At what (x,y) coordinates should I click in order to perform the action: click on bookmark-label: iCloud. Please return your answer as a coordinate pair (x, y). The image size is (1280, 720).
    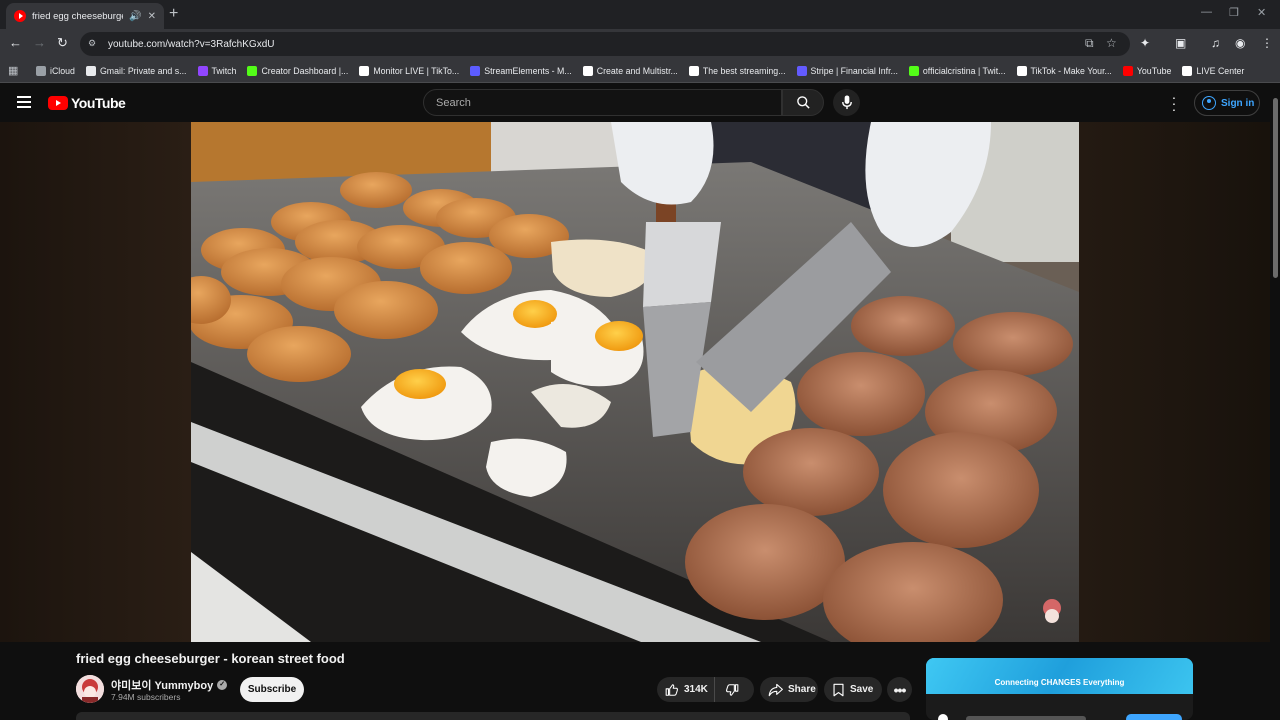
    Looking at the image, I should click on (62, 70).